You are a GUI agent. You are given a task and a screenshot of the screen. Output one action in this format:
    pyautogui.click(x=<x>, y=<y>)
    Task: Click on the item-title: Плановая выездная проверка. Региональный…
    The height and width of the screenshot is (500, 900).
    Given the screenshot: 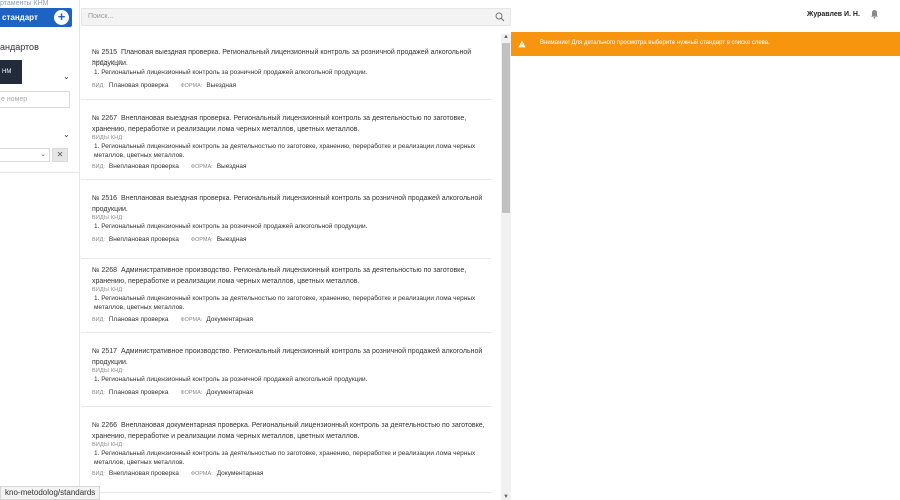 What is the action you would take?
    pyautogui.click(x=282, y=58)
    